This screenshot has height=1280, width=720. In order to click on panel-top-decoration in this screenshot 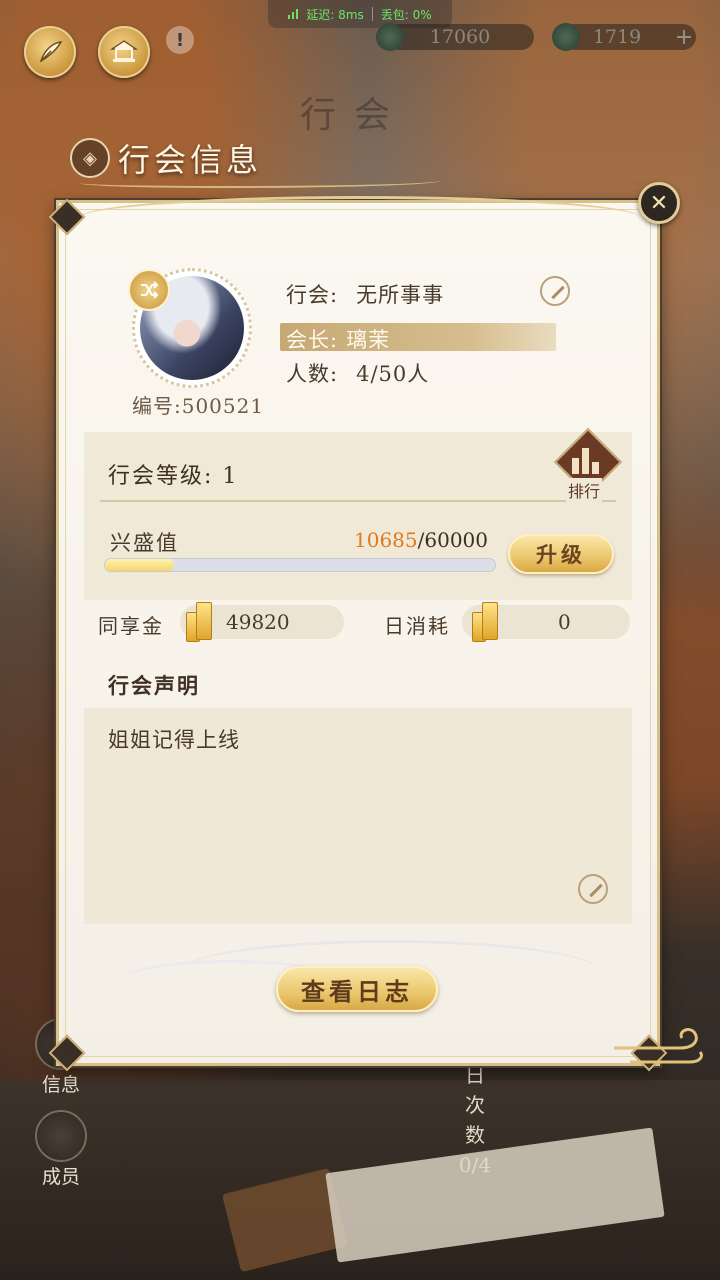, I will do `click(360, 217)`.